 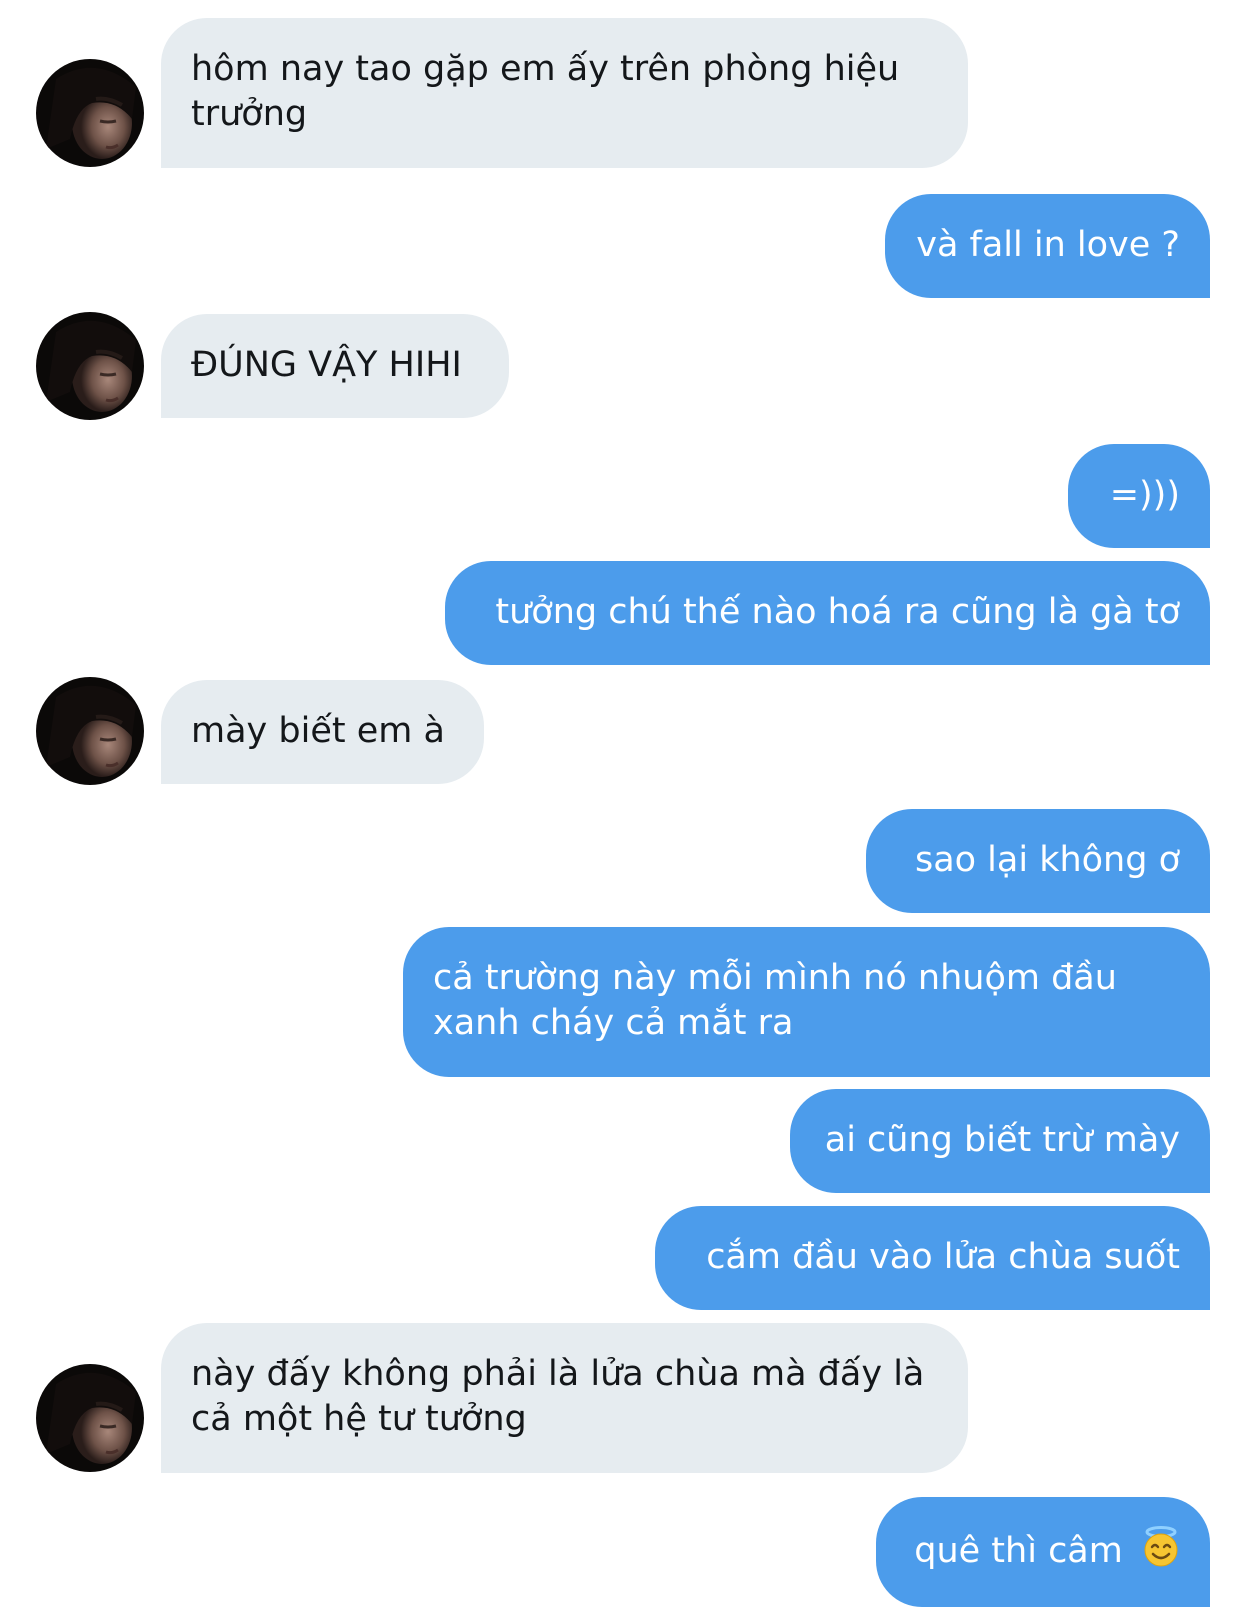 What do you see at coordinates (1018, 1551) in the screenshot?
I see `message-text: quê thì câm` at bounding box center [1018, 1551].